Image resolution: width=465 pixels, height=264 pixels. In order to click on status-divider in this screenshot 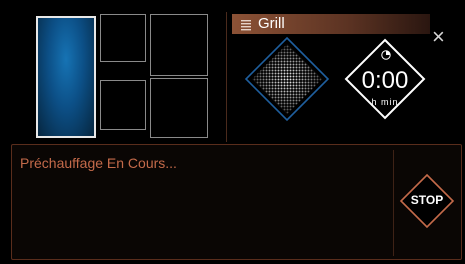, I will do `click(393, 203)`.